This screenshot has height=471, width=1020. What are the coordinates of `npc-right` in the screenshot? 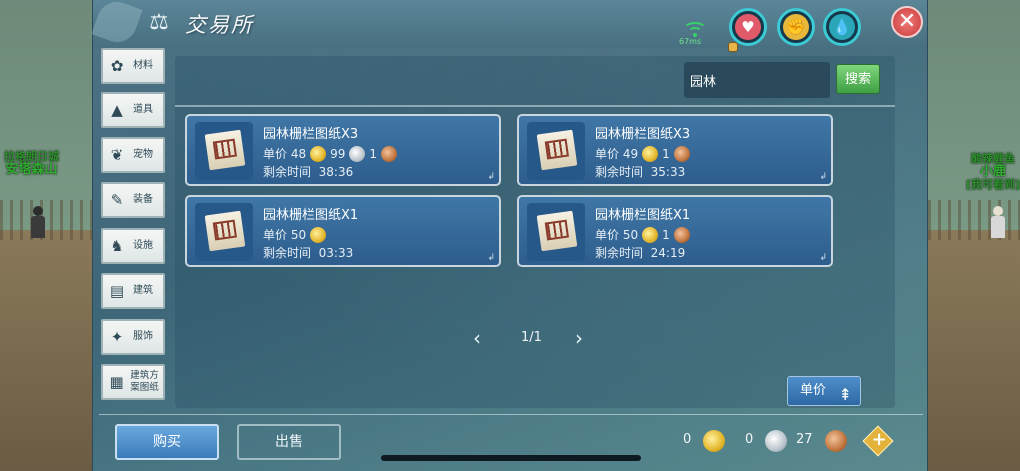 It's located at (998, 222).